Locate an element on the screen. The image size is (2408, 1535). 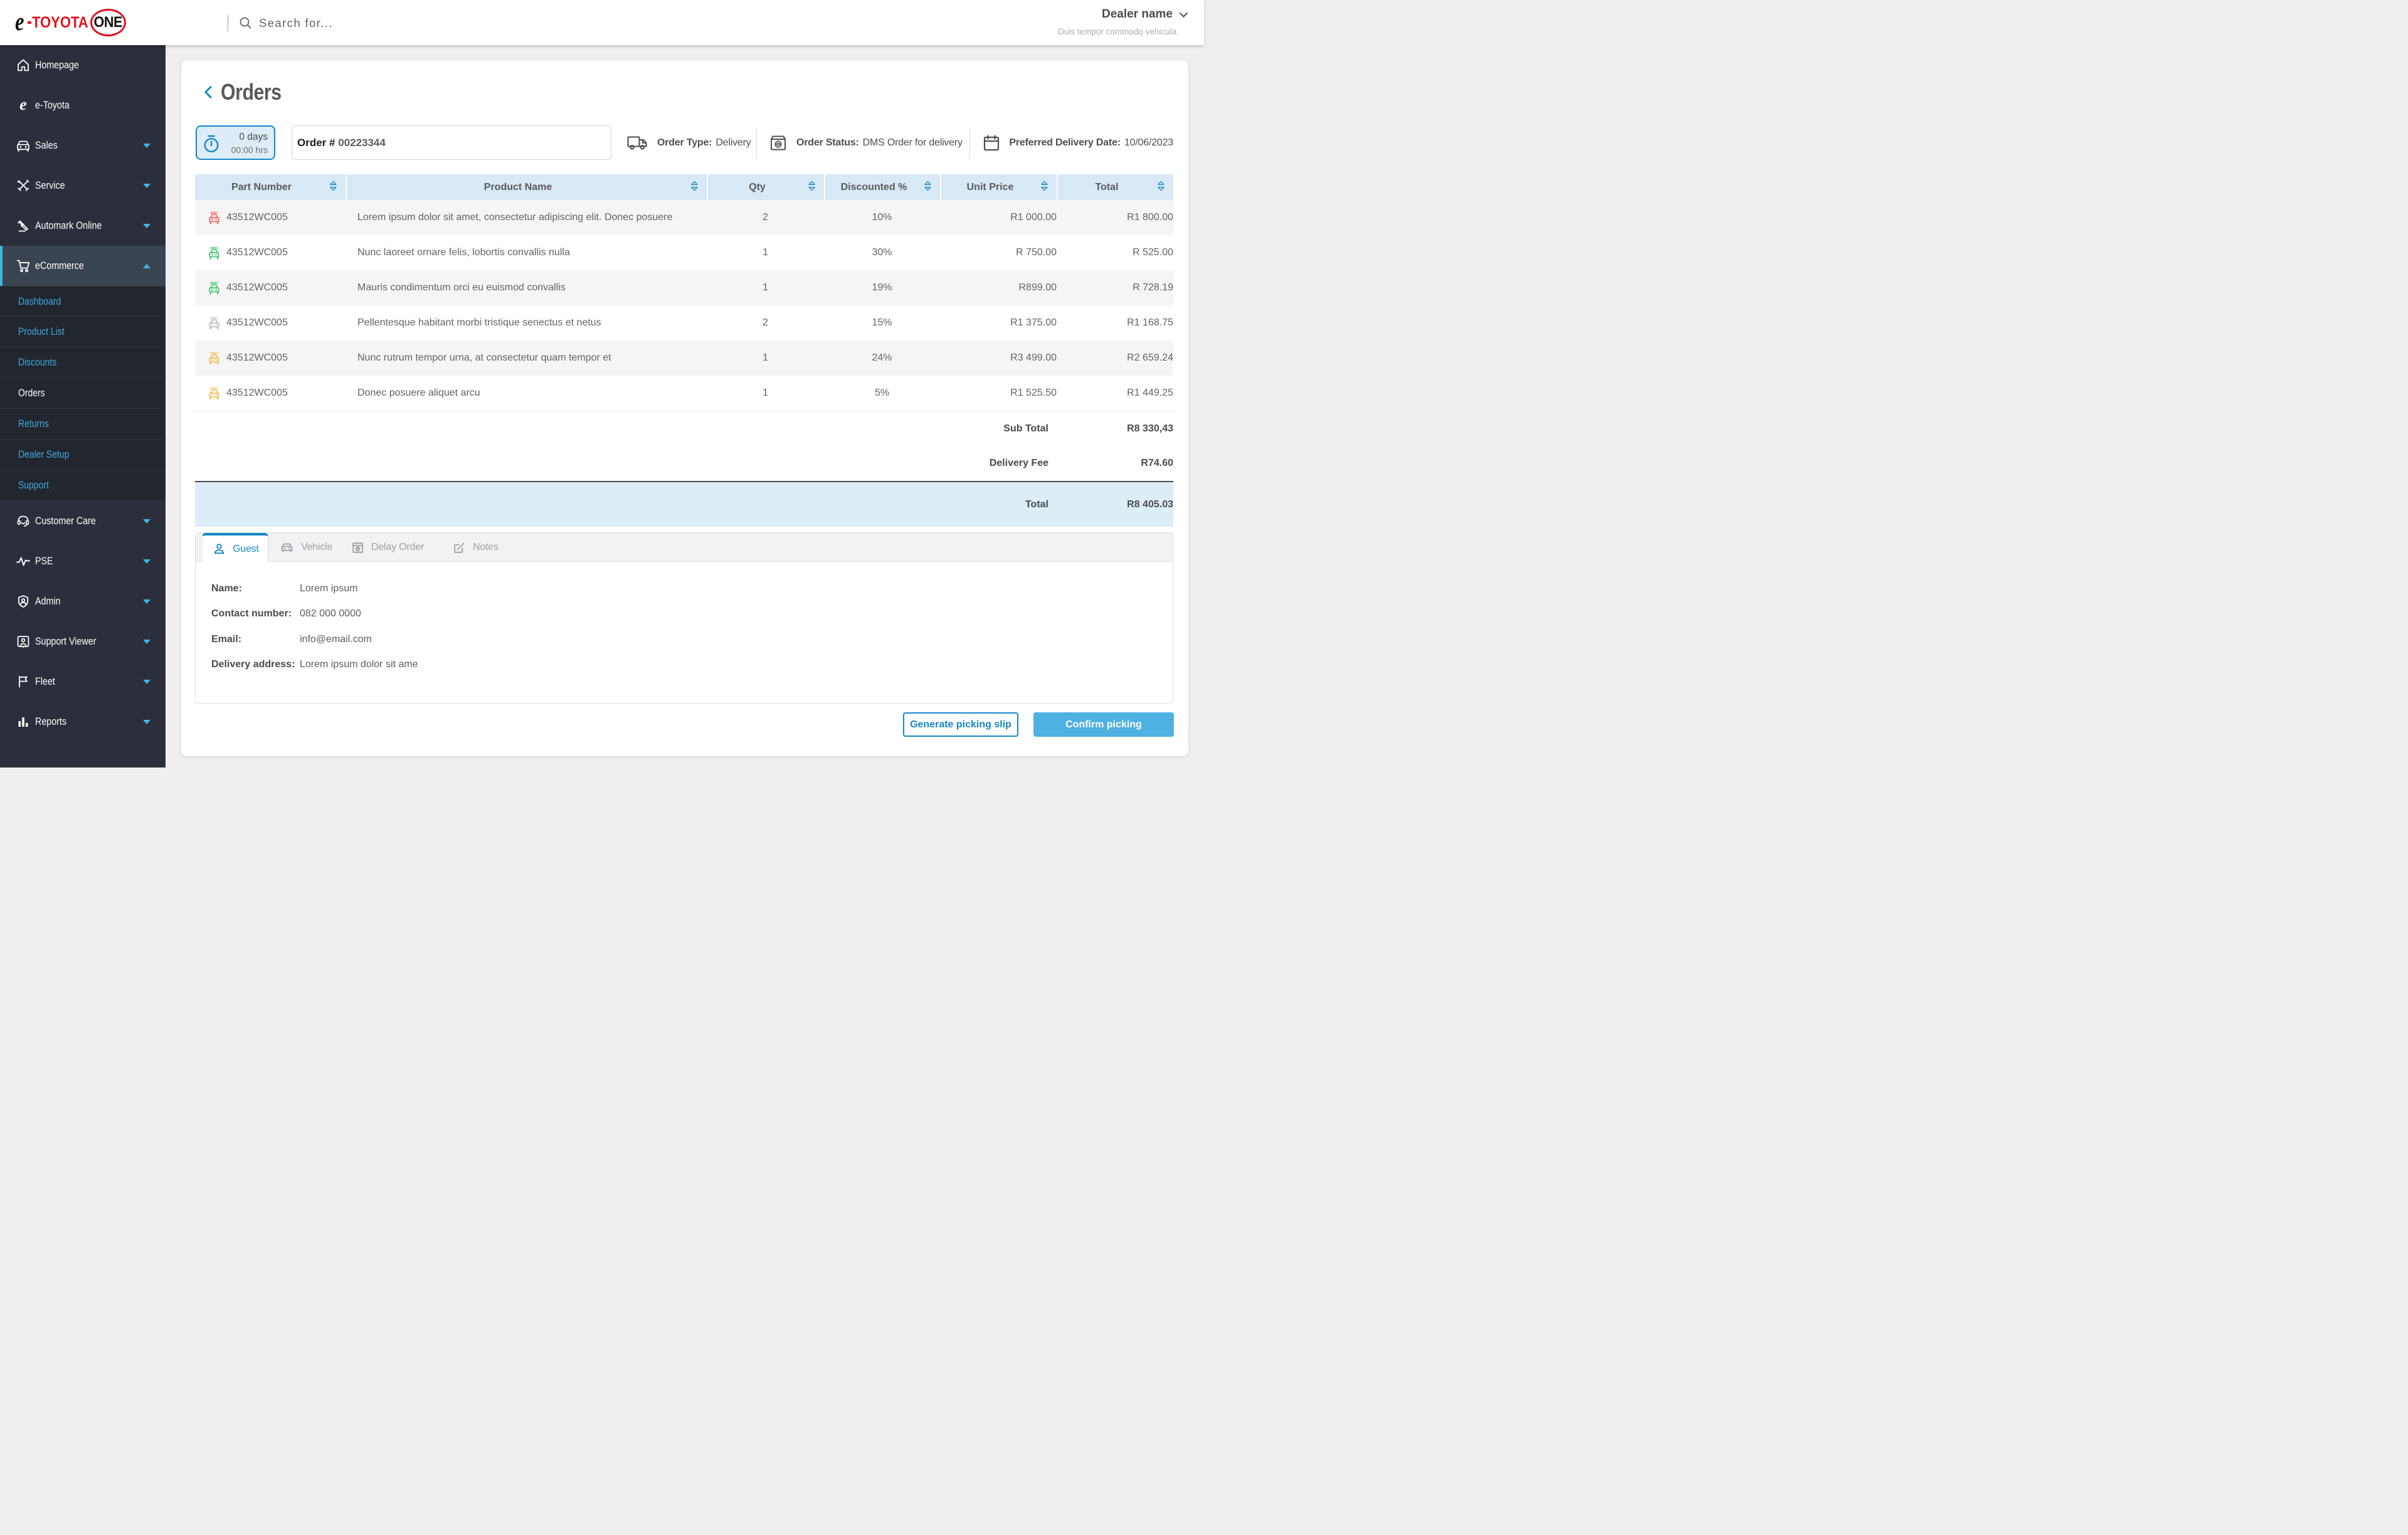
svg-text: e is located at coordinates (23, 105).